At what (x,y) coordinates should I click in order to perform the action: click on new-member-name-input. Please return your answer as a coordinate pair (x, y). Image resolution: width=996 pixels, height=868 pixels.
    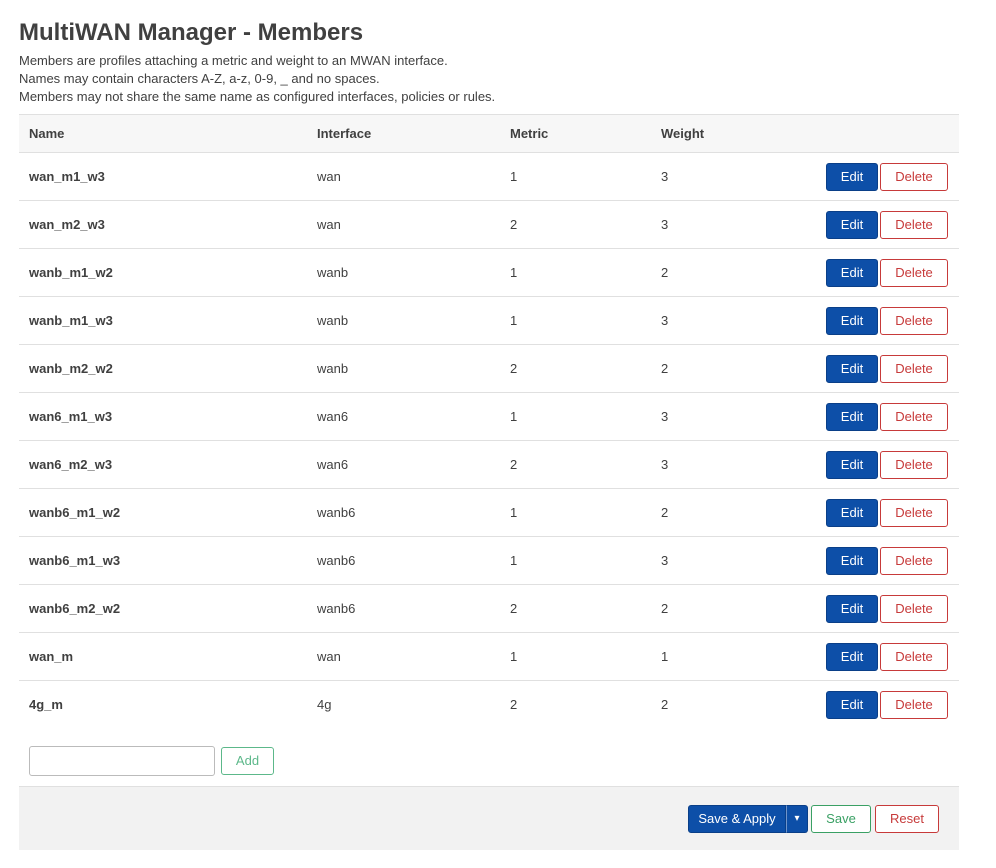
    Looking at the image, I should click on (122, 761).